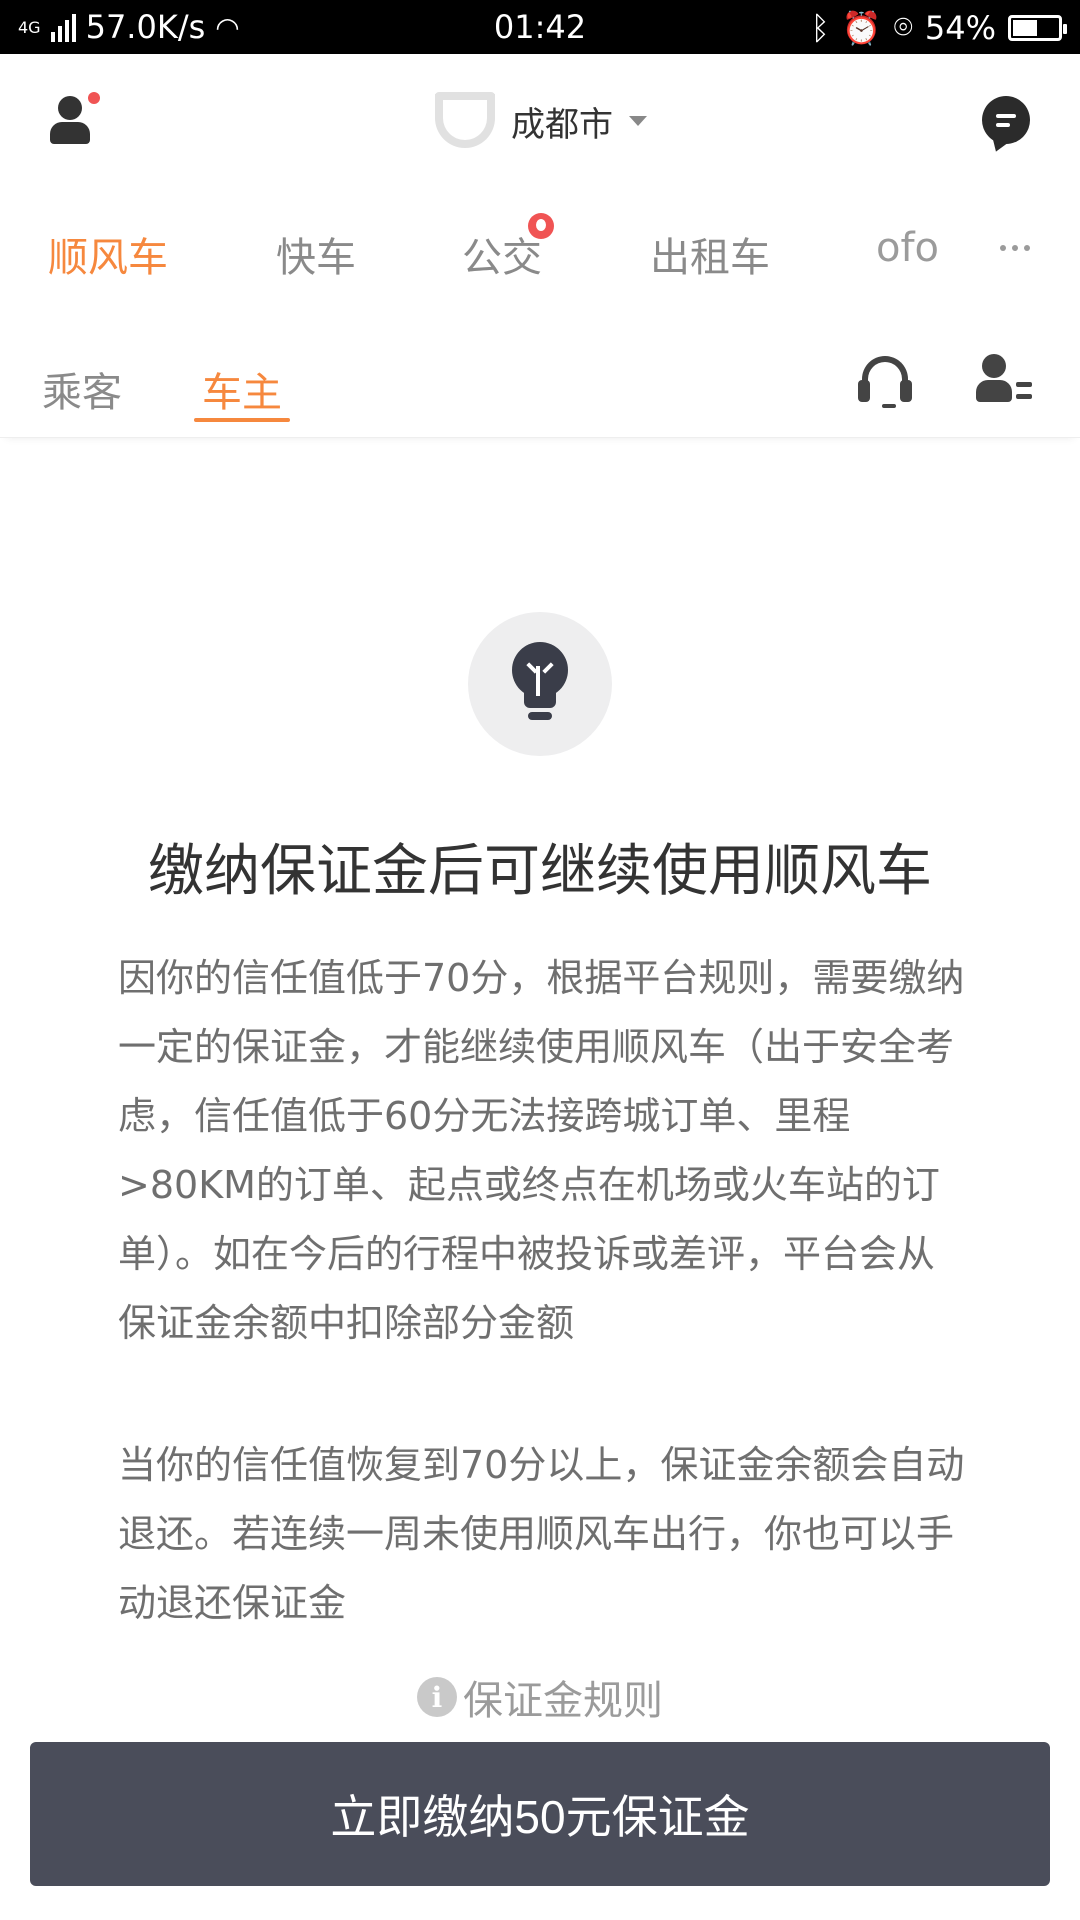 Image resolution: width=1080 pixels, height=1920 pixels. I want to click on message-icon, so click(1006, 125).